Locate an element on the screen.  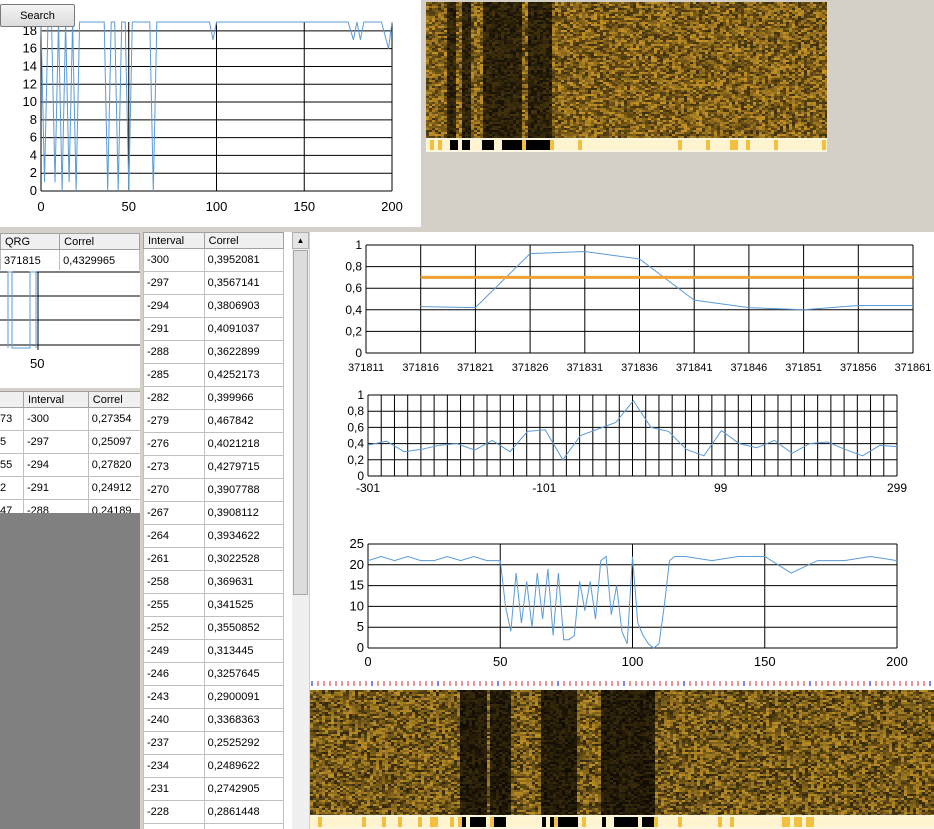
y-tick-label: 0,8 is located at coordinates (355, 411).